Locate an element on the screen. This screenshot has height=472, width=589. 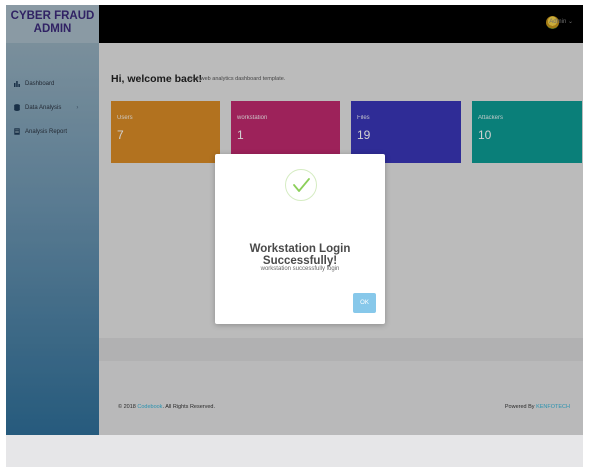
ok-button: OK is located at coordinates (364, 303).